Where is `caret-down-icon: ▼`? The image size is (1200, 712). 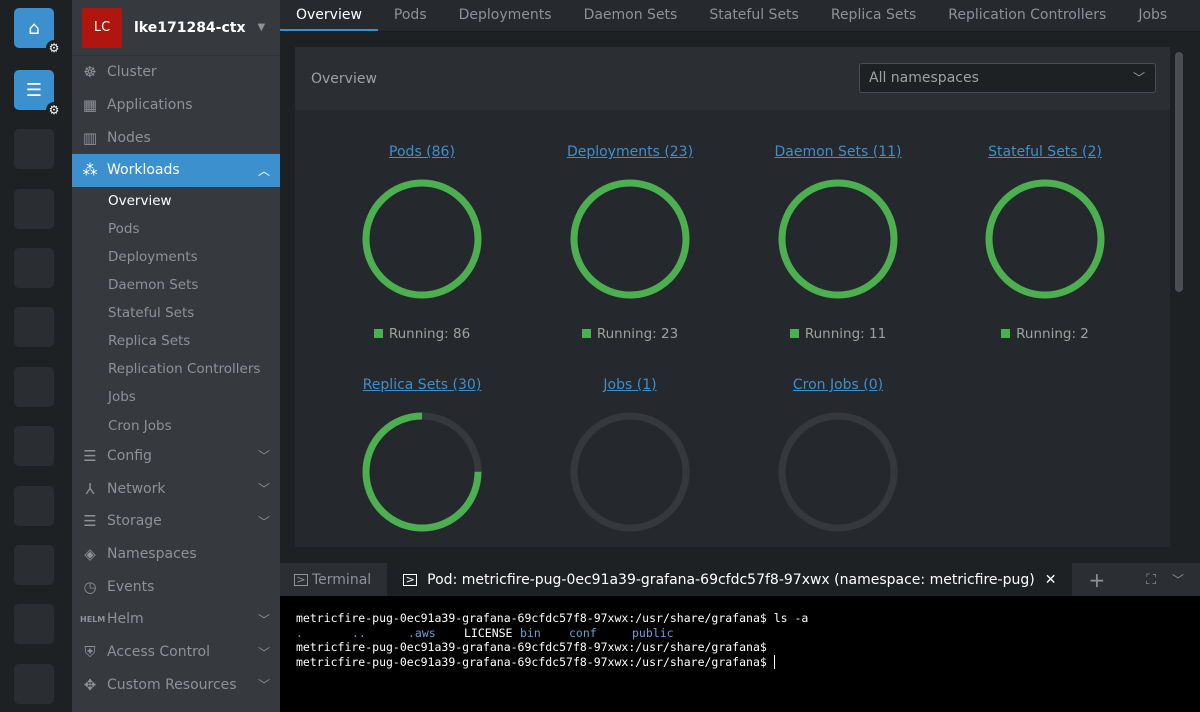
caret-down-icon: ▼ is located at coordinates (262, 27).